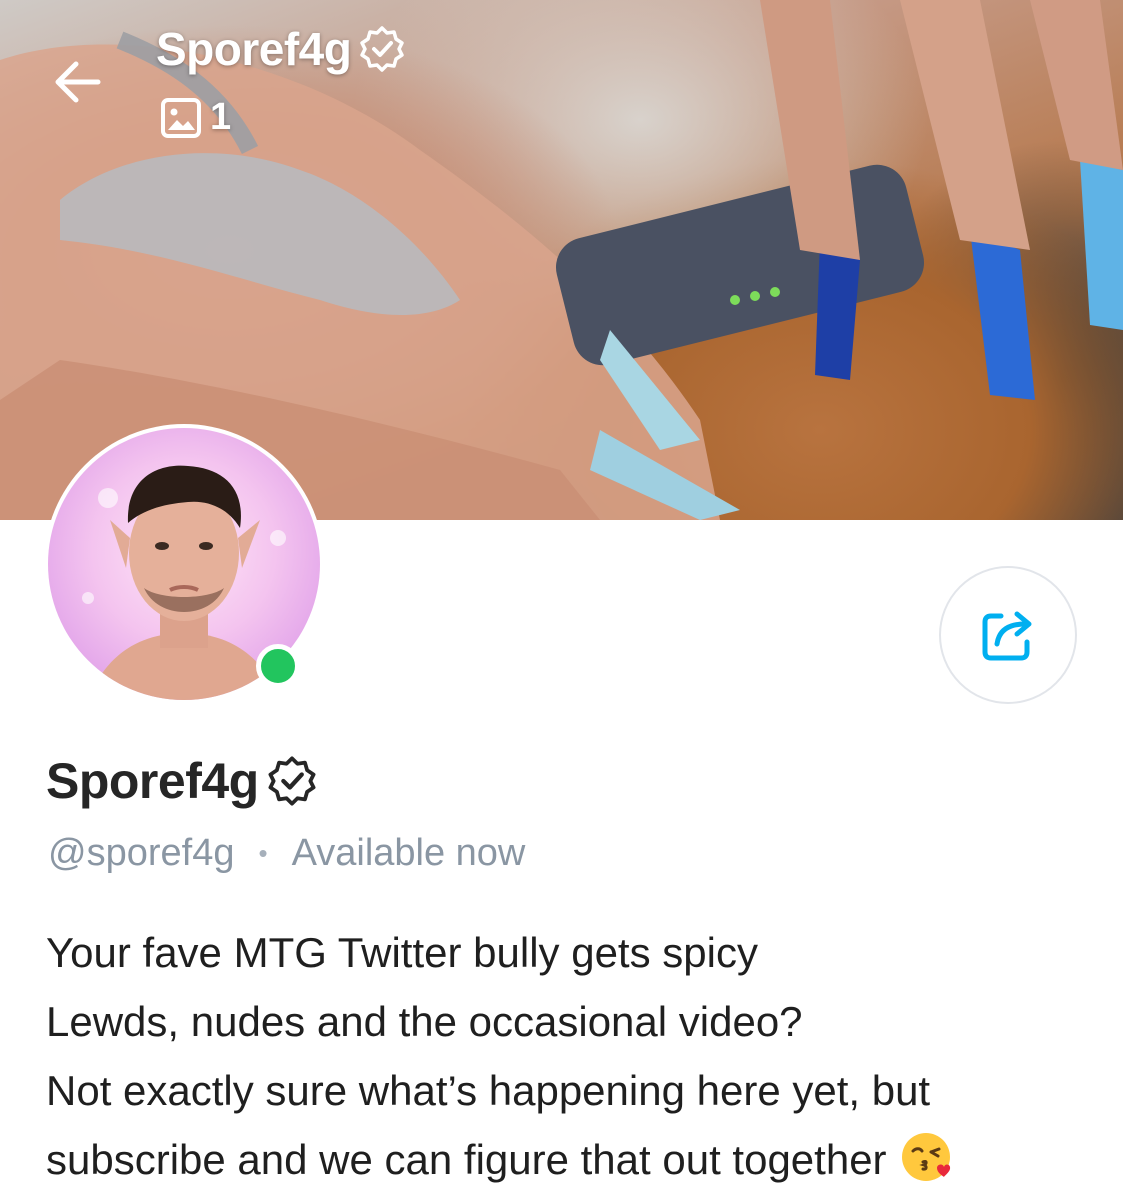 This screenshot has width=1123, height=1200. I want to click on profile-name: Sporef4g, so click(182, 781).